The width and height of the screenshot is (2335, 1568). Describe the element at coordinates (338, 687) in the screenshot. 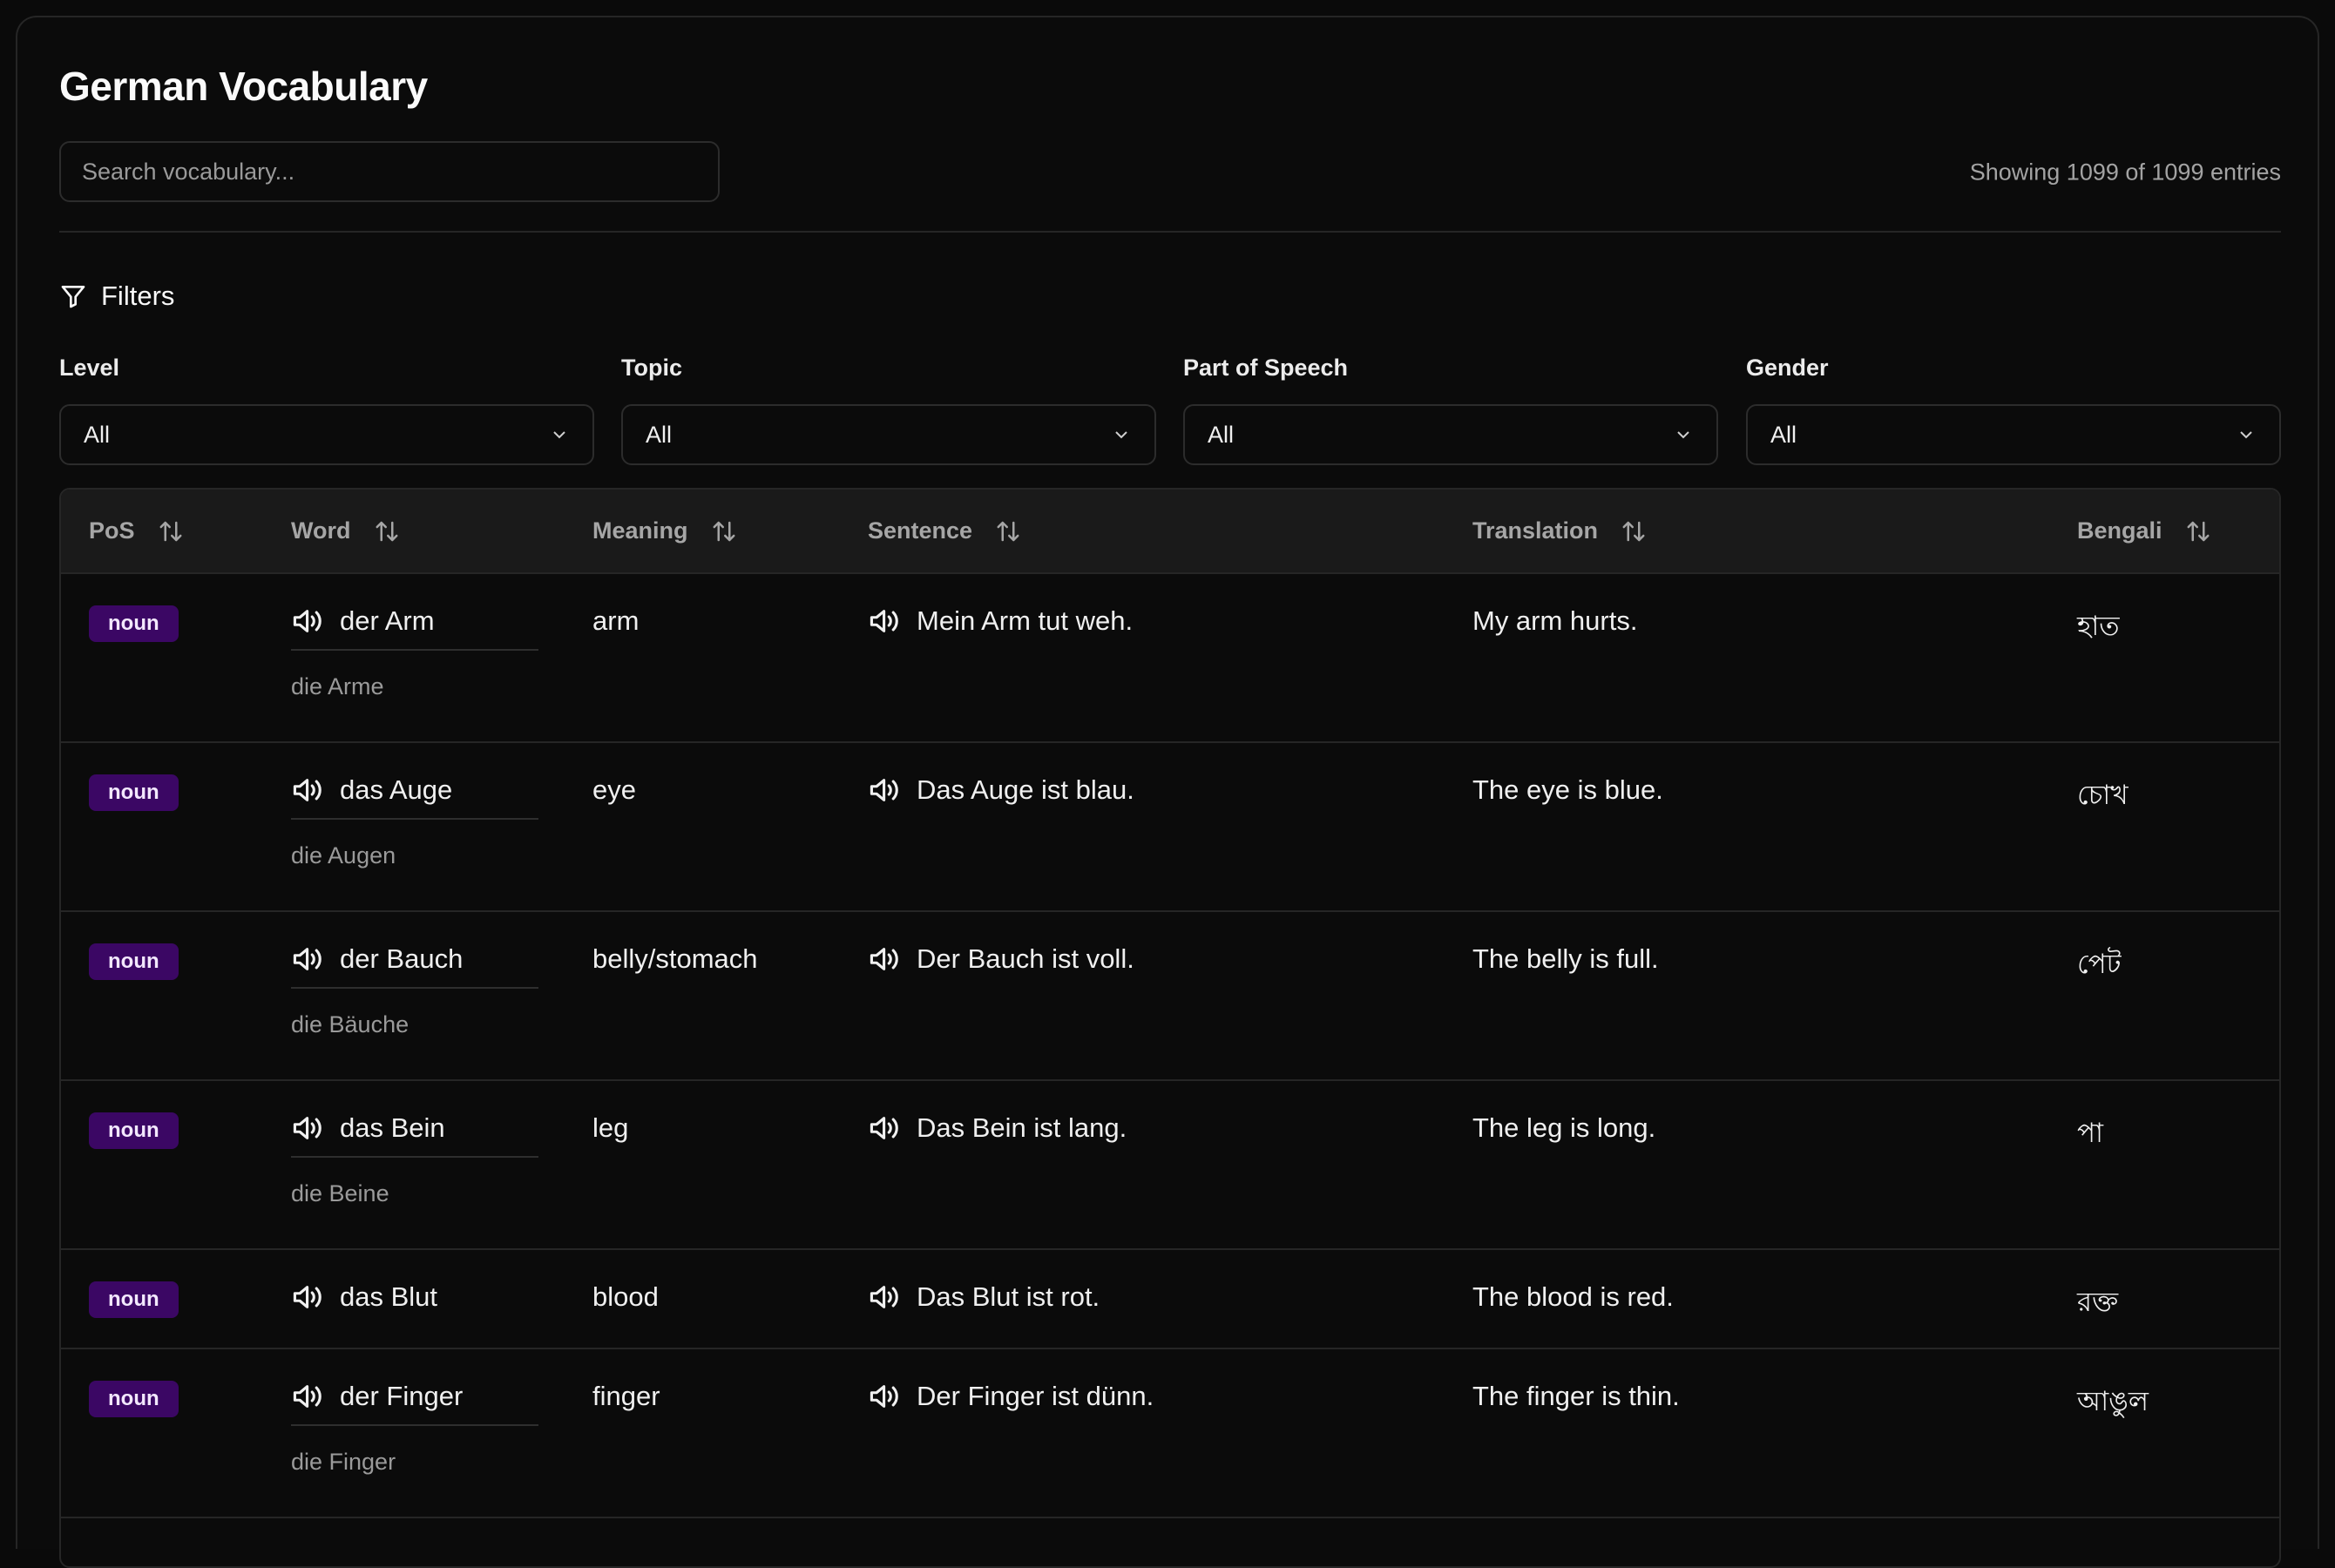

I see `plural-text: die Arme` at that location.